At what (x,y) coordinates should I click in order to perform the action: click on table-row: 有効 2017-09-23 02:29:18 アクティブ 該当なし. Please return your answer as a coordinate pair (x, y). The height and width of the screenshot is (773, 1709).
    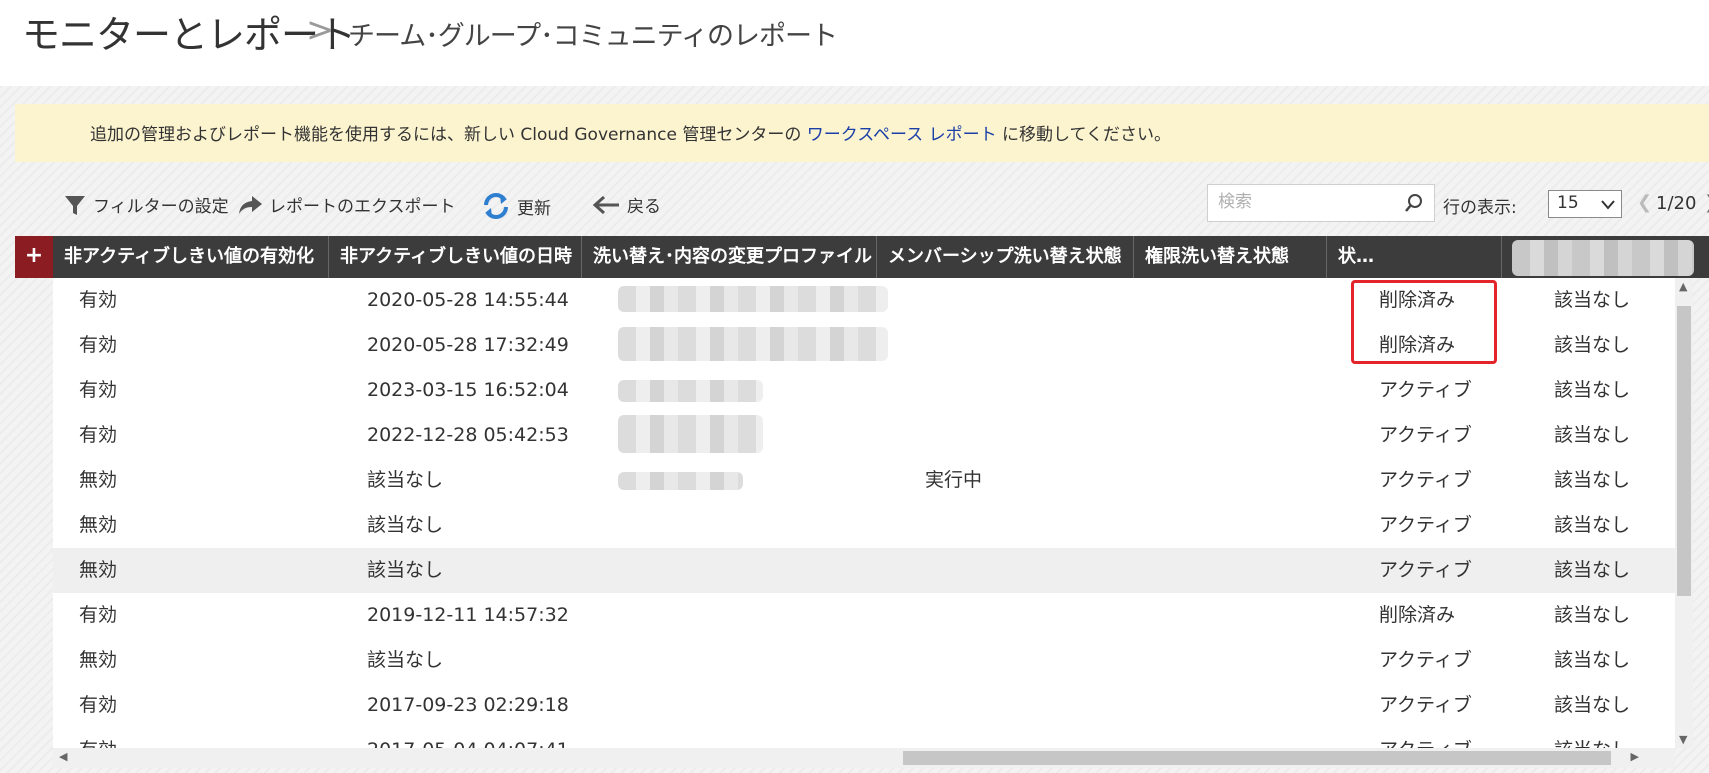
    Looking at the image, I should click on (864, 705).